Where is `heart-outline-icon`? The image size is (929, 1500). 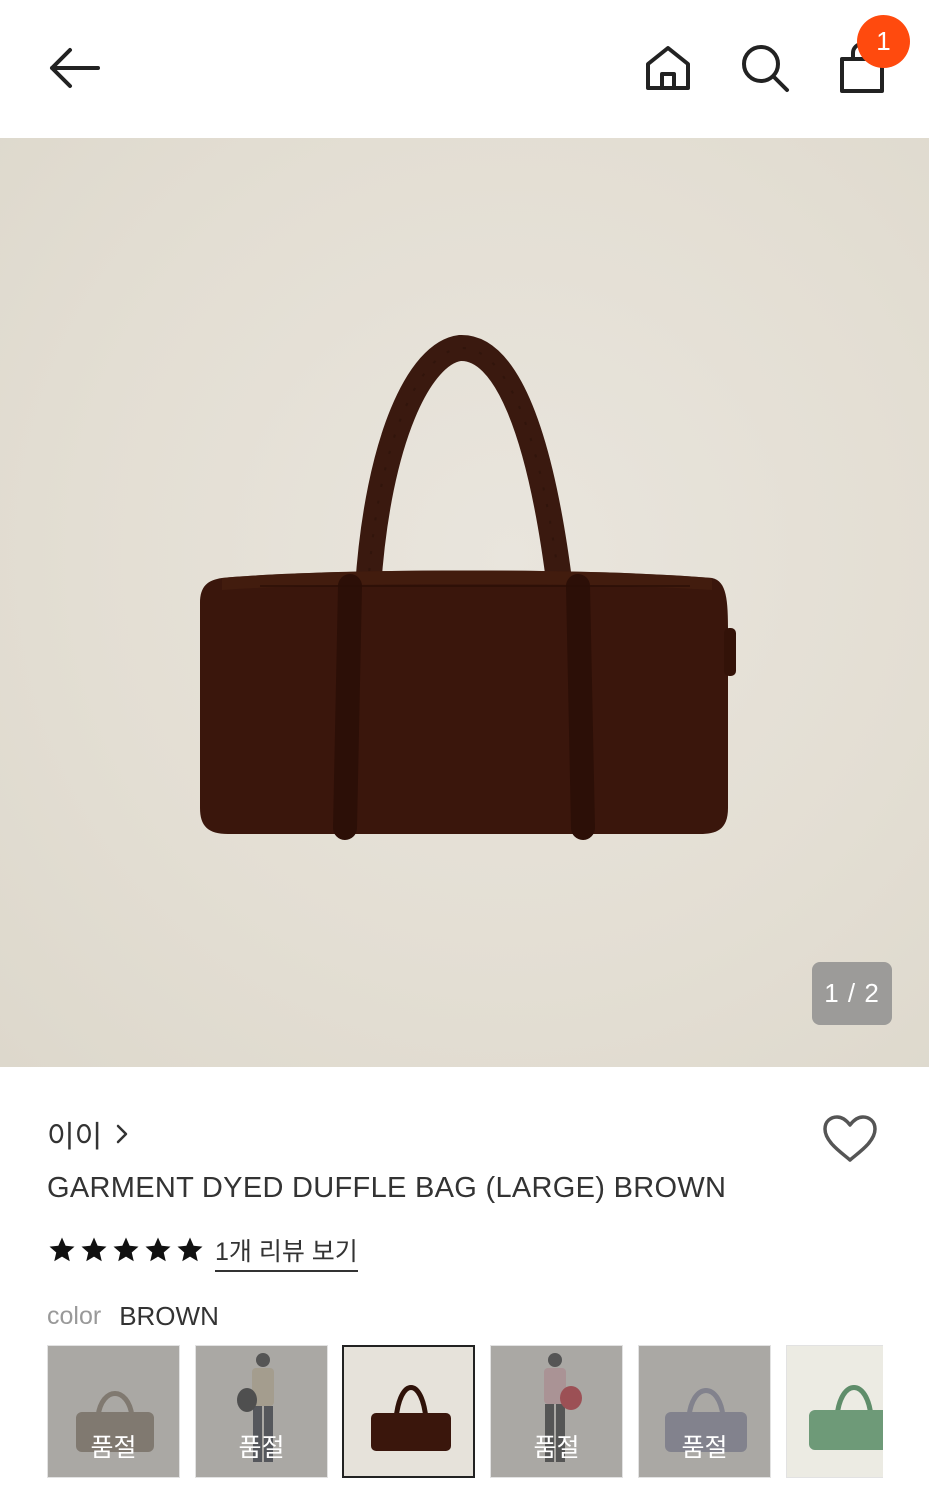
heart-outline-icon is located at coordinates (850, 1141).